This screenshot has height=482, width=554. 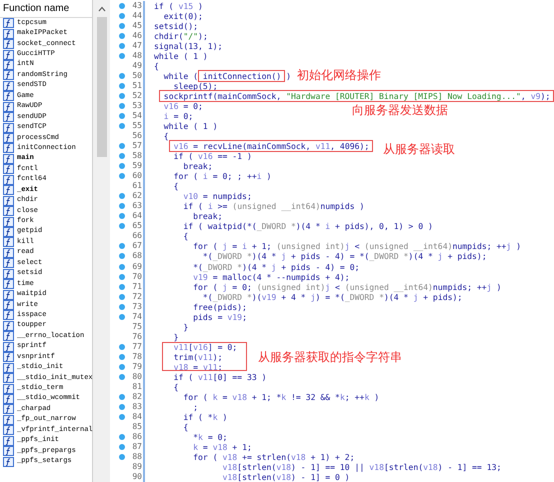 What do you see at coordinates (136, 447) in the screenshot?
I see `line-number: 87` at bounding box center [136, 447].